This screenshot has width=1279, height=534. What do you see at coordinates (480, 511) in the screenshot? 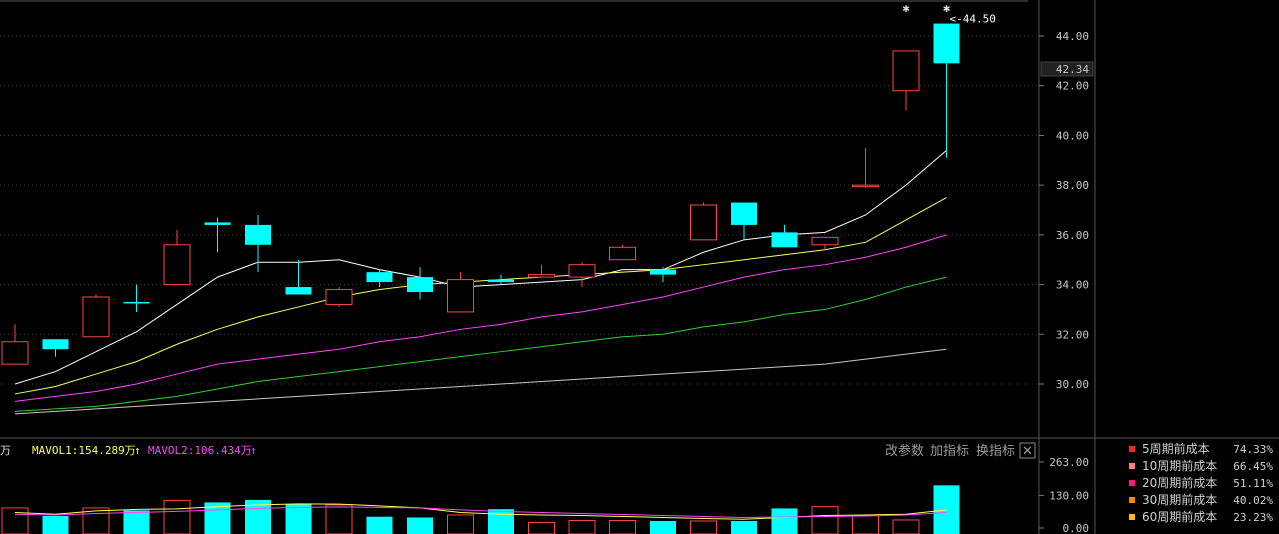
I see `volume-ma-lines` at bounding box center [480, 511].